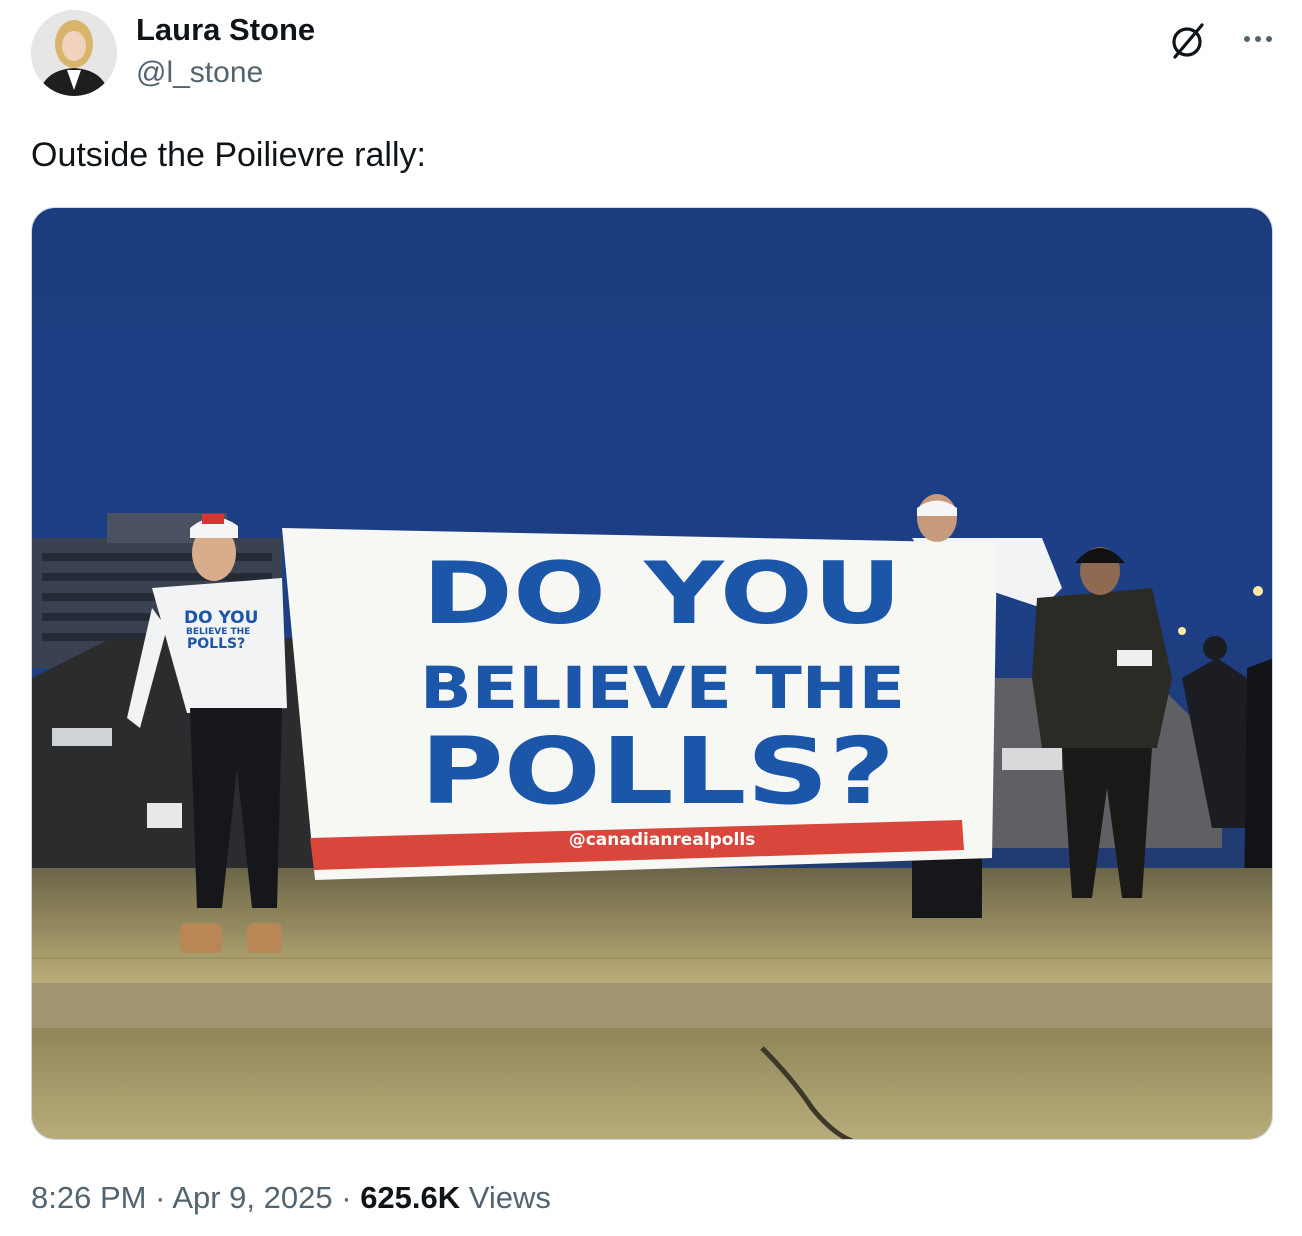  I want to click on views-count: 625.6K, so click(410, 1197).